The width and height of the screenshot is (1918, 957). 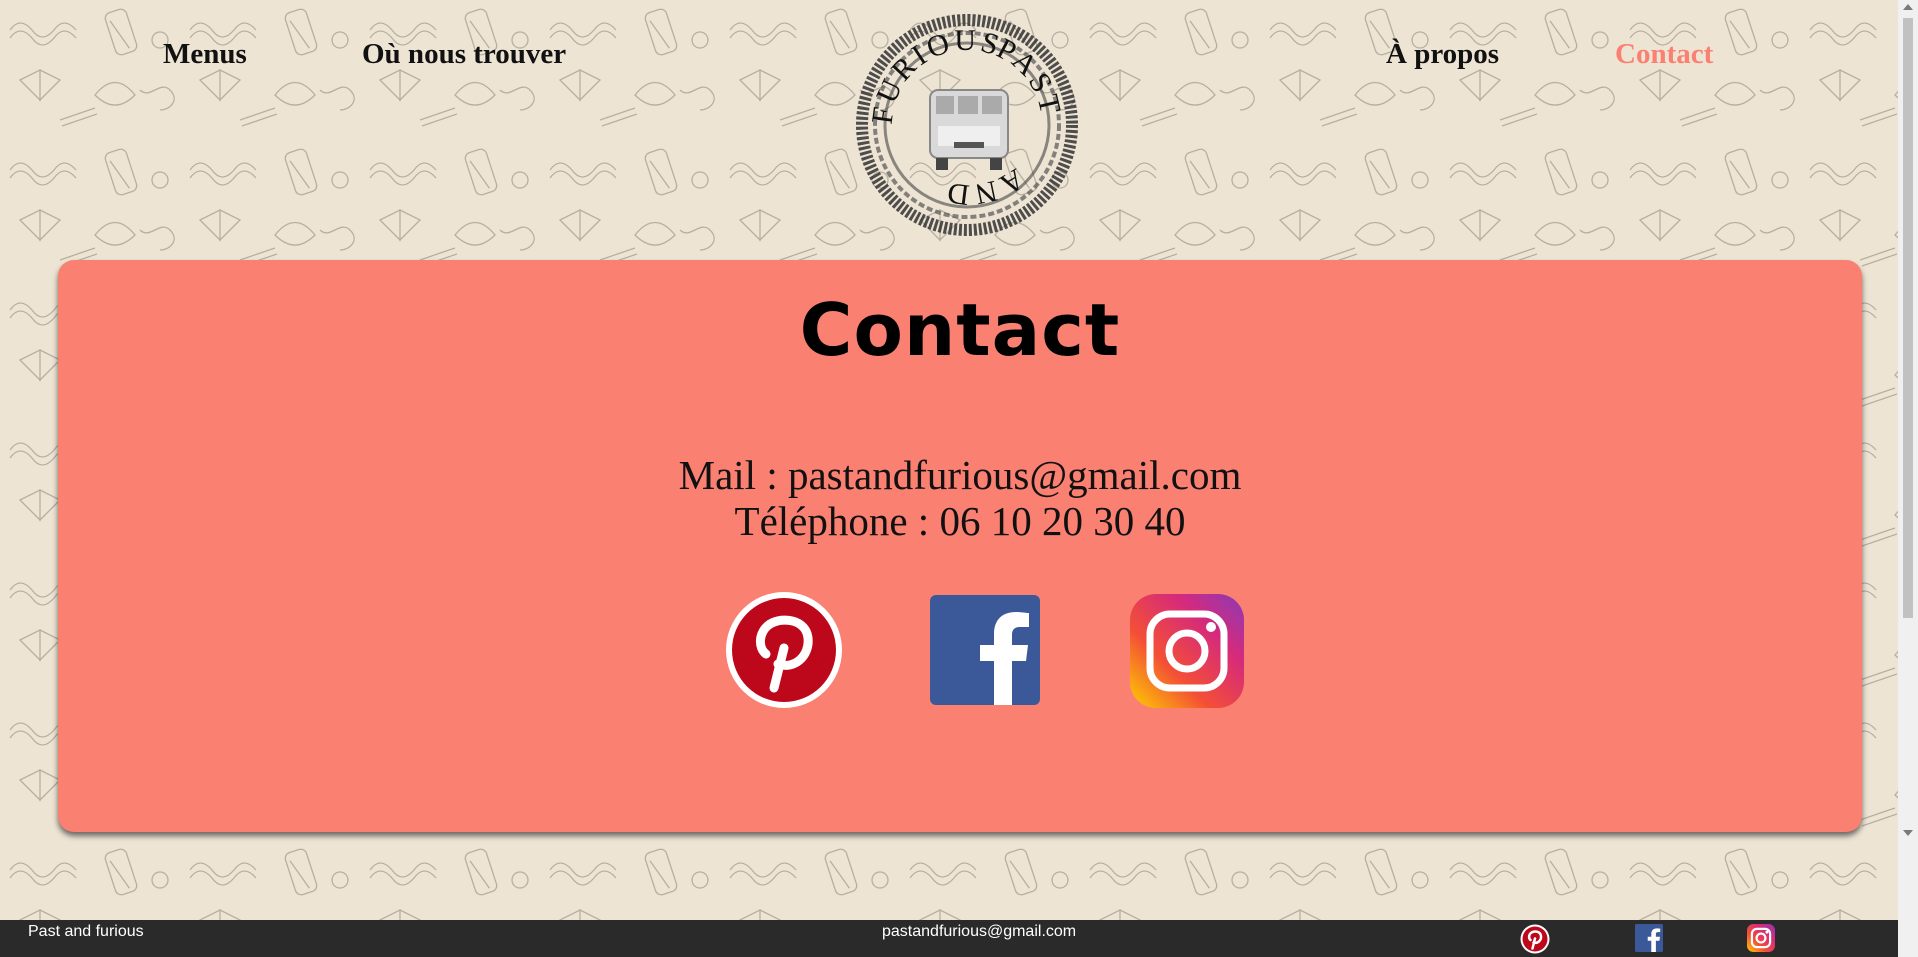 I want to click on pinterest-icon, so click(x=784, y=650).